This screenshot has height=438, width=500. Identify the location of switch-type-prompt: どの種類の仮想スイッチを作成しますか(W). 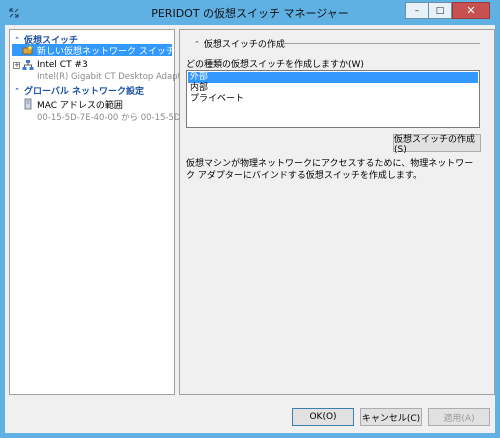
(275, 65).